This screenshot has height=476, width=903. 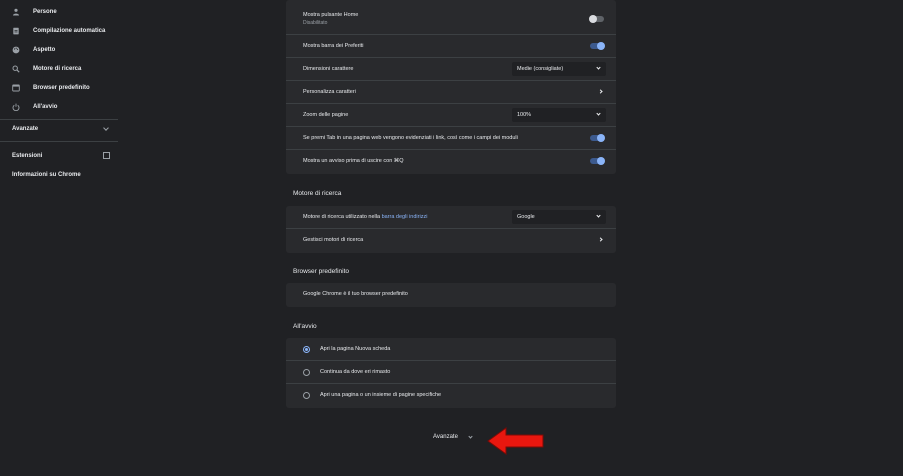 I want to click on home-button-row: Mostra pulsante Home Disabilitato, so click(x=451, y=17).